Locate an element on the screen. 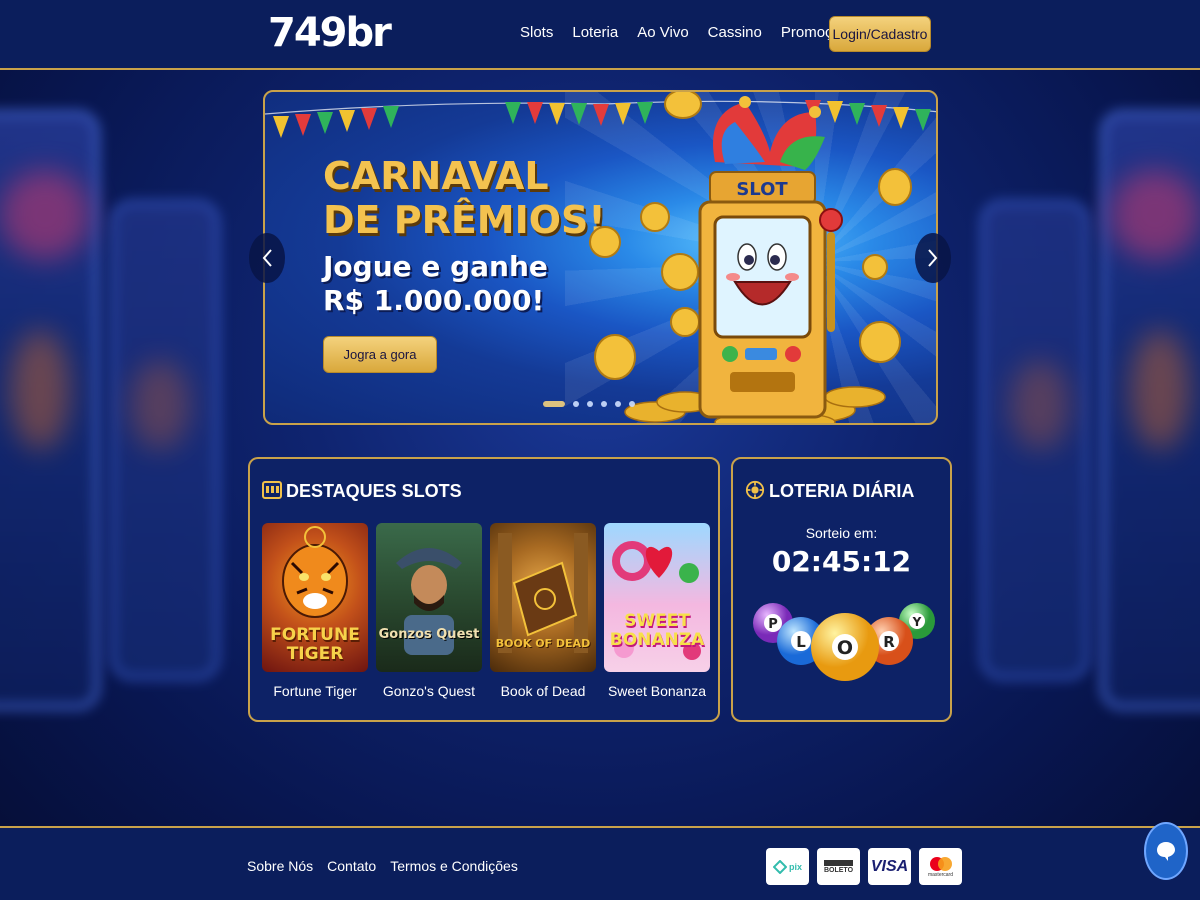  lottery-balls-image: P Y L R O is located at coordinates (844, 642).